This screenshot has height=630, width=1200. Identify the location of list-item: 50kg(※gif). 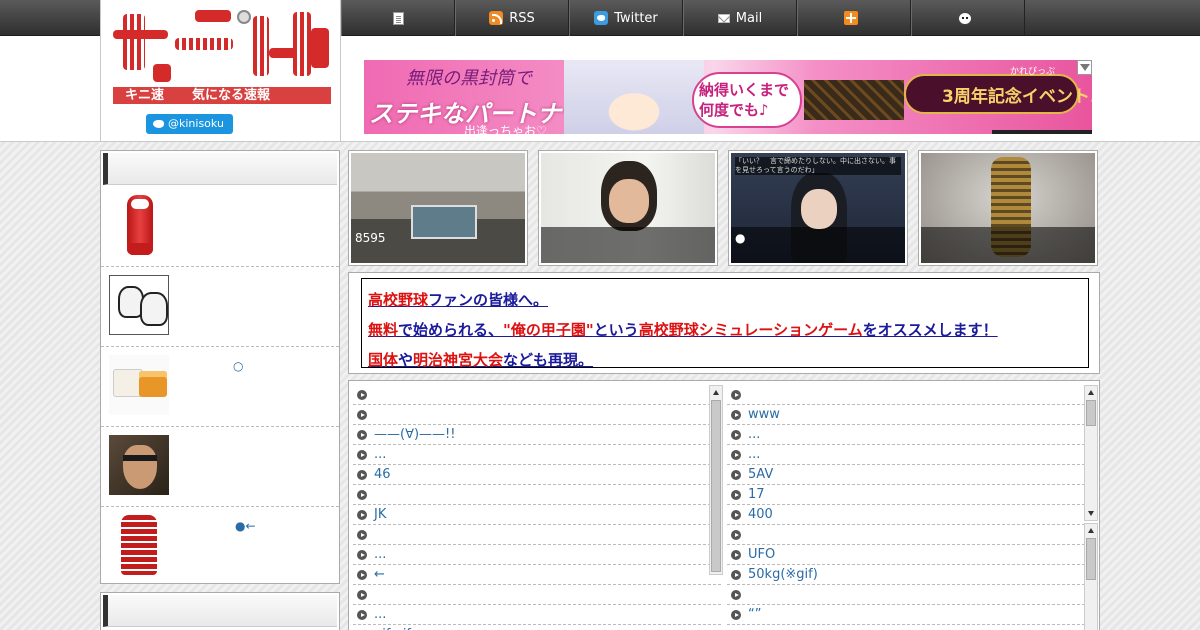
(911, 575).